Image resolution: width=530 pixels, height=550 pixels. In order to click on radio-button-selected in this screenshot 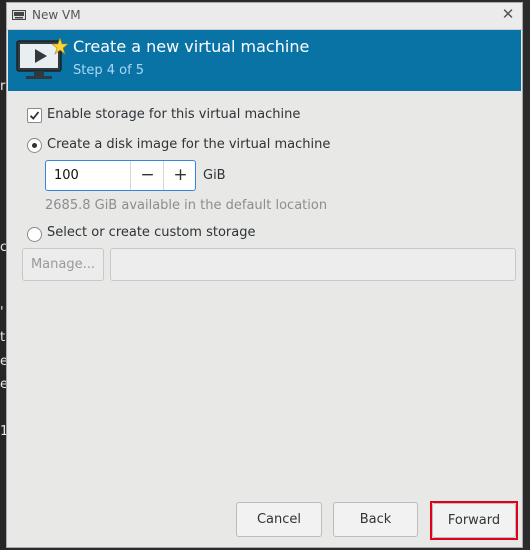, I will do `click(34, 145)`.